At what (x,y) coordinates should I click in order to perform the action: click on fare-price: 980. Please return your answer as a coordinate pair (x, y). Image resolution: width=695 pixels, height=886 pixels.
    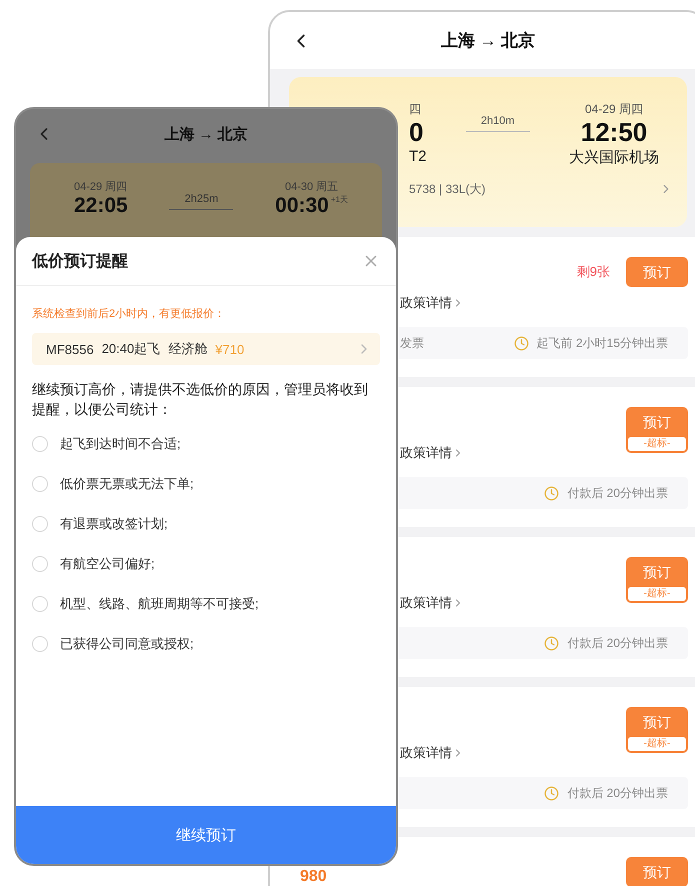
    Looking at the image, I should click on (313, 876).